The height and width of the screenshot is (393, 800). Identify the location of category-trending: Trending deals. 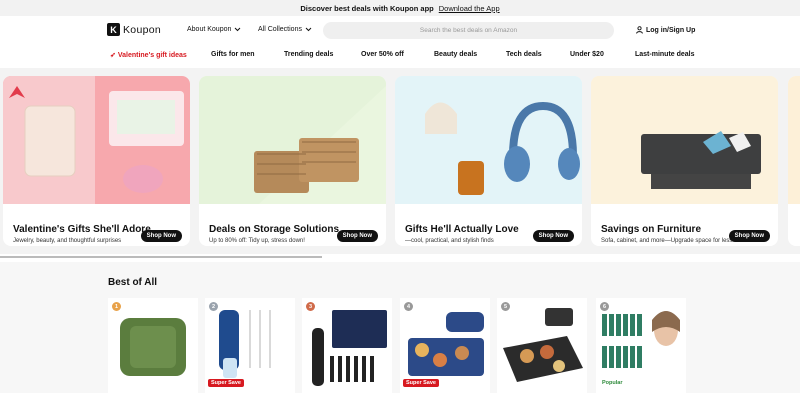
(308, 54).